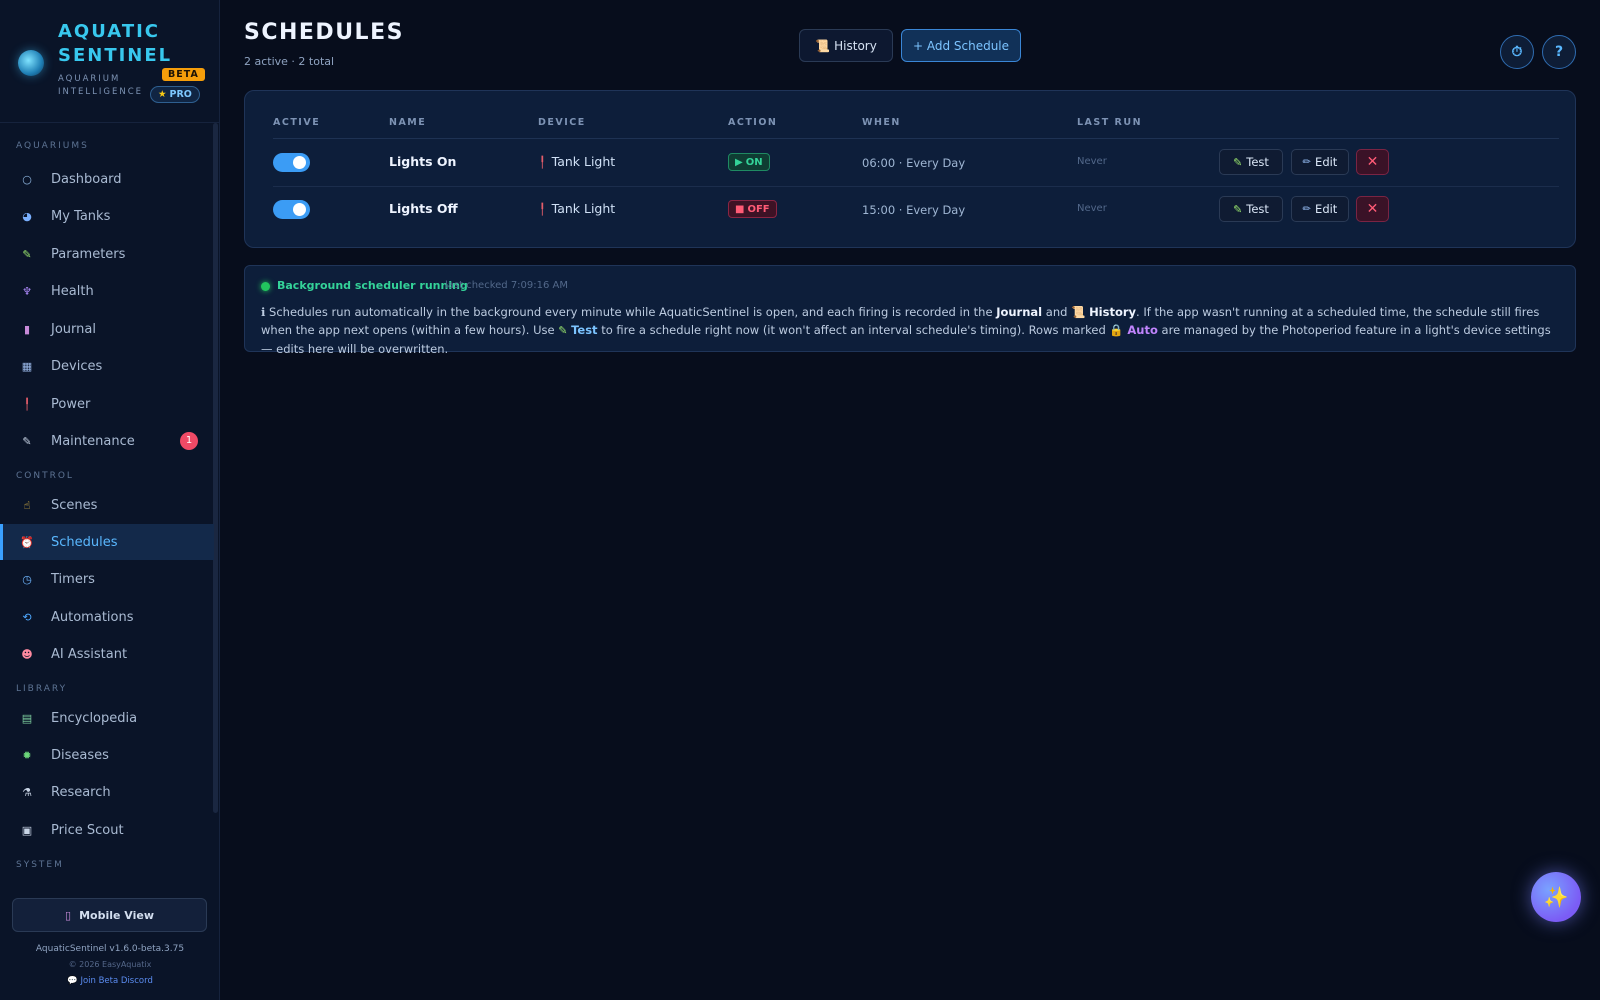 Image resolution: width=1600 pixels, height=1000 pixels. Describe the element at coordinates (110, 949) in the screenshot. I see `version-text: AquaticSentinel v1.6.0-beta.3.75` at that location.